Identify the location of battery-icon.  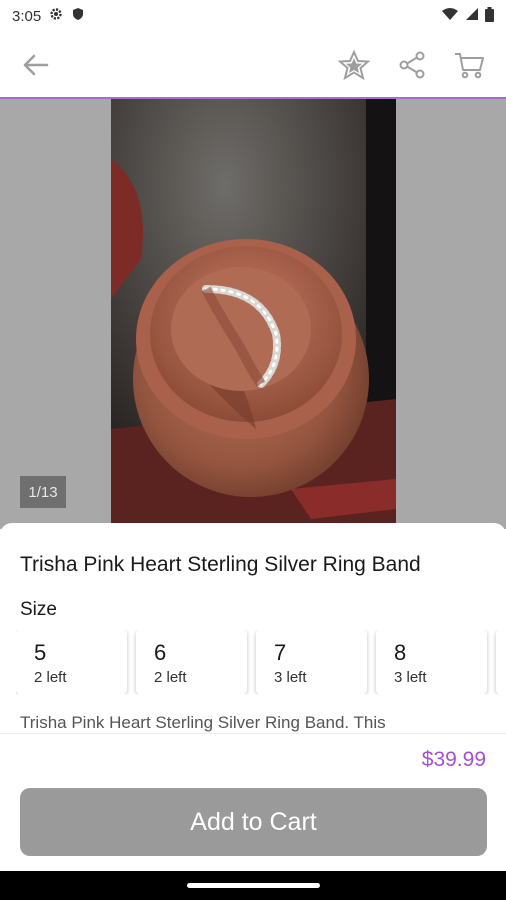
(489, 16).